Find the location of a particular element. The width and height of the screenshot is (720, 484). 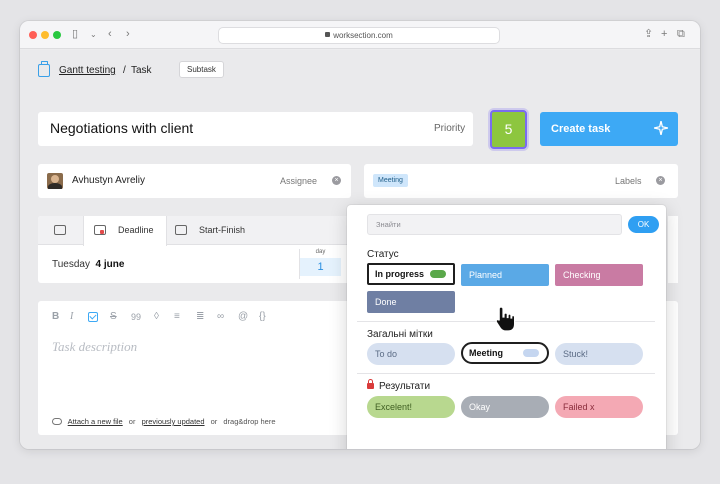

label-failed: Failed x is located at coordinates (599, 407).